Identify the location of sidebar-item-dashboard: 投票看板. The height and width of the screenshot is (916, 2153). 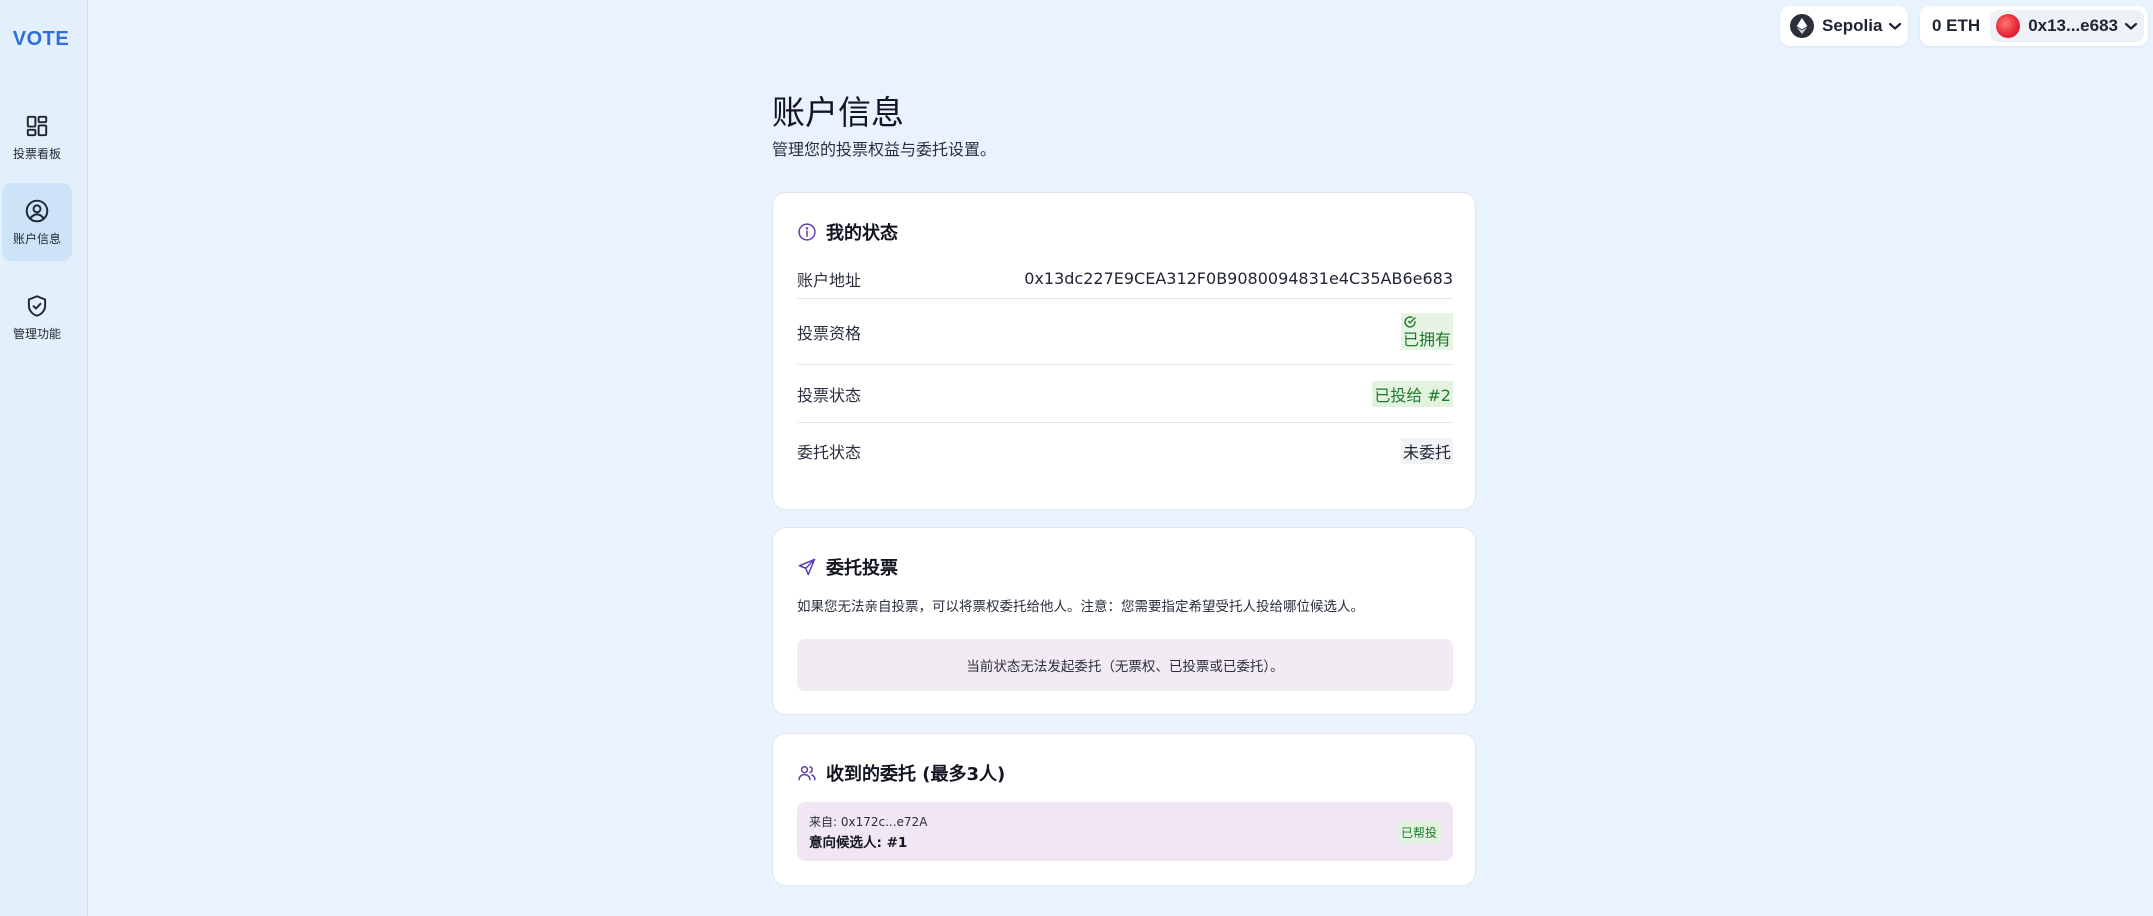
(37, 137).